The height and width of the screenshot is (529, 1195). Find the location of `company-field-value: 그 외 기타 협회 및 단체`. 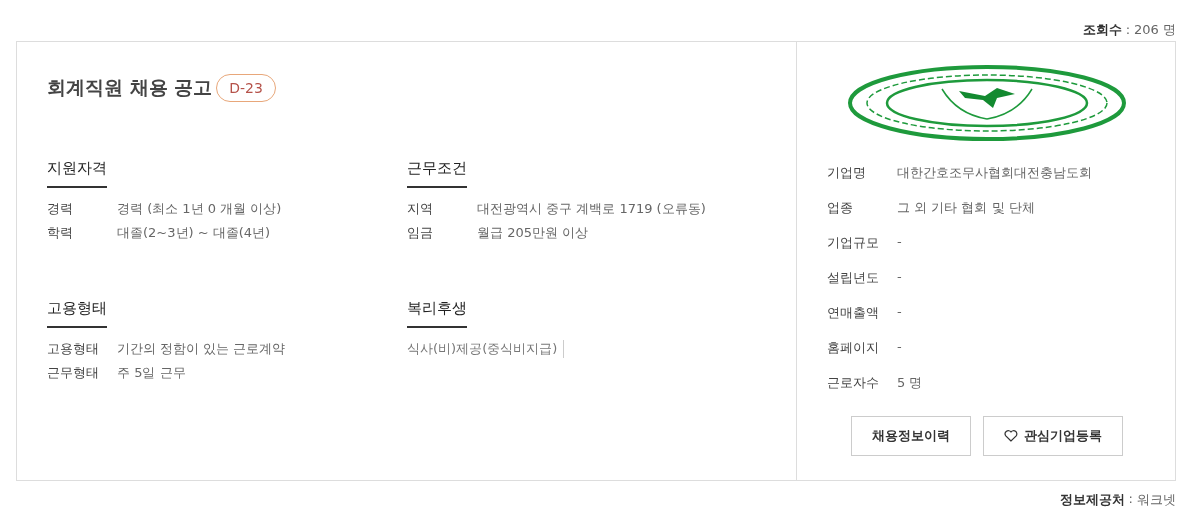

company-field-value: 그 외 기타 협회 및 단체 is located at coordinates (966, 208).